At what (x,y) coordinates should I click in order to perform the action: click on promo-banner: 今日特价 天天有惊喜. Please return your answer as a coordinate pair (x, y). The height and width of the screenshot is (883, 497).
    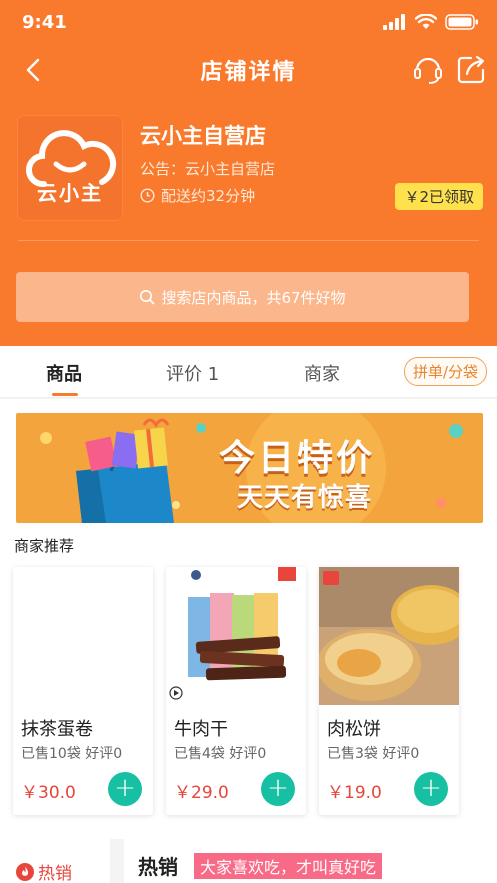
    Looking at the image, I should click on (249, 468).